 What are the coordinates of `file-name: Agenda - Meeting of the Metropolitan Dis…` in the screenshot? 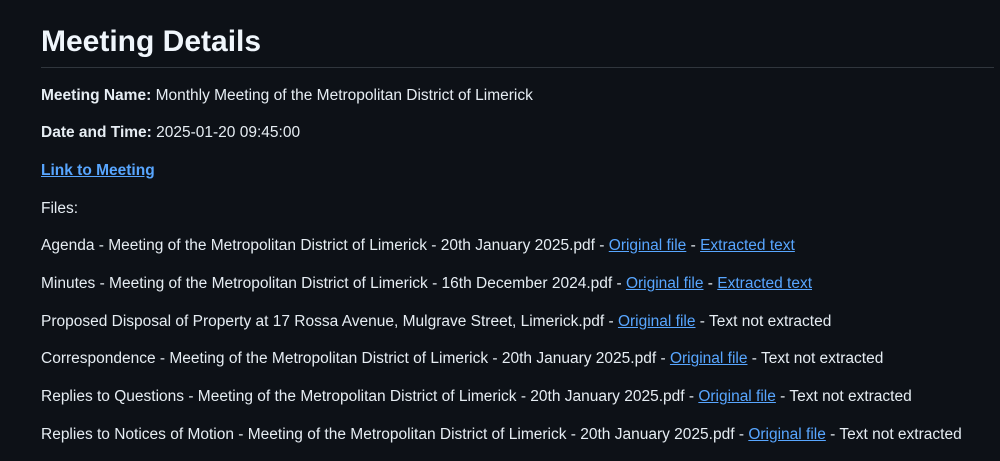 It's located at (318, 245).